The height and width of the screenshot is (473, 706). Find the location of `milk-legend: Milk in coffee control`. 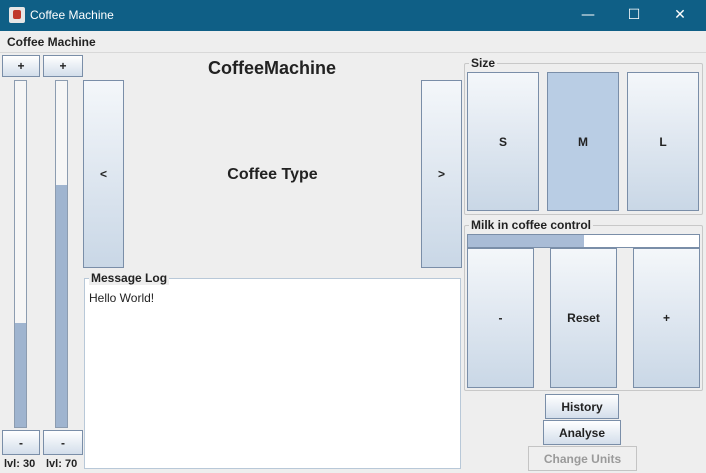

milk-legend: Milk in coffee control is located at coordinates (531, 225).